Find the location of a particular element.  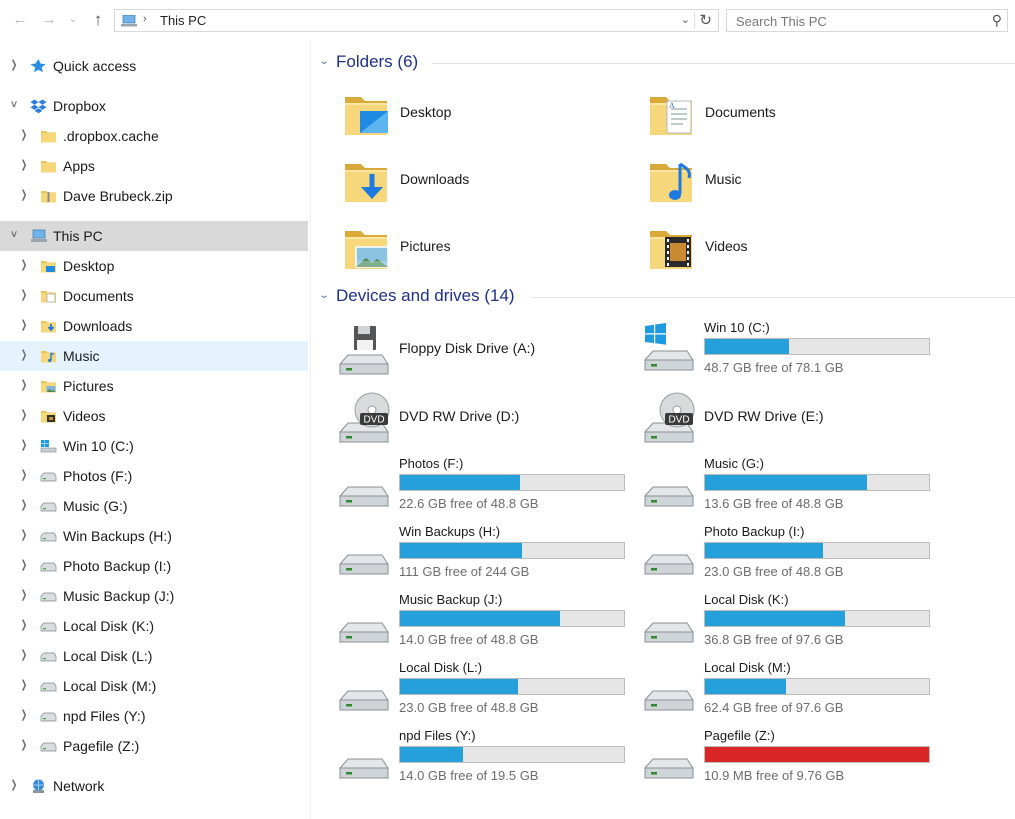

usage-bar is located at coordinates (817, 686).